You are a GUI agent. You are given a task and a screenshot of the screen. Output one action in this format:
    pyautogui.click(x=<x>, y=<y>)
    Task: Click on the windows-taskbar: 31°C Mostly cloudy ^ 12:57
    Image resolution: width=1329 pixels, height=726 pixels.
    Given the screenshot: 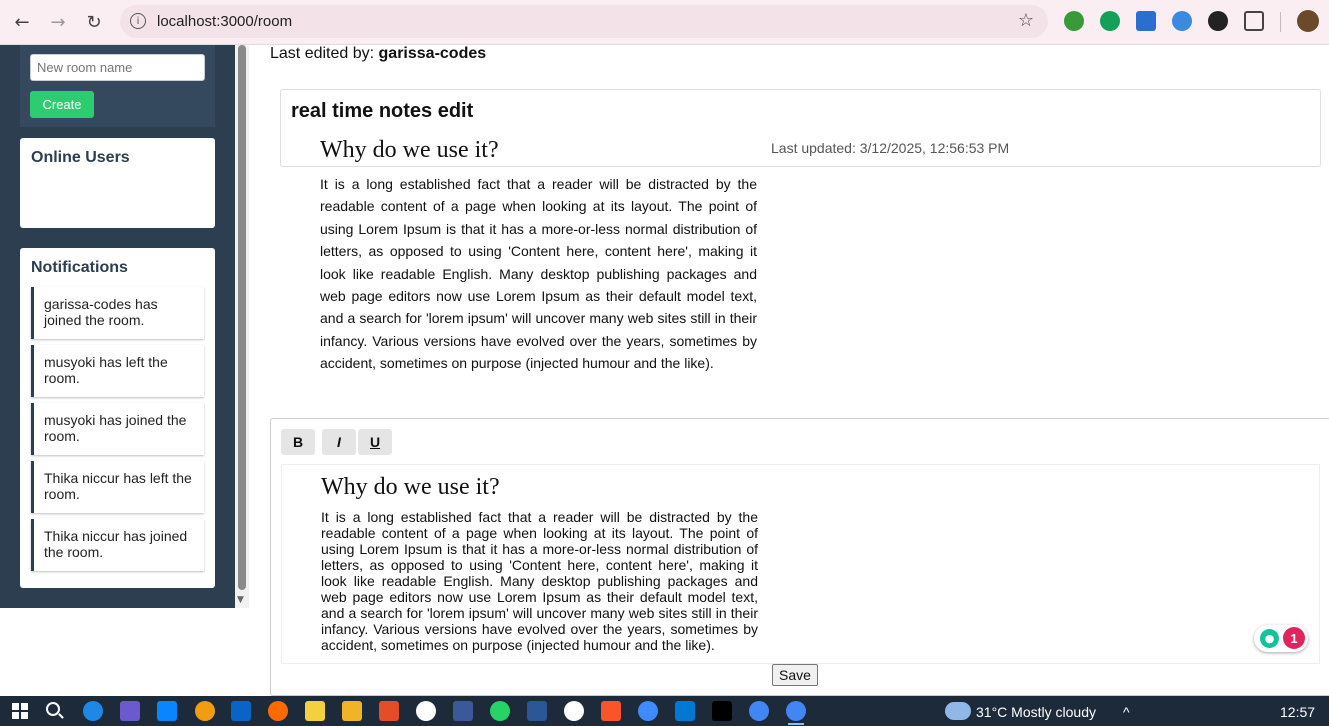 What is the action you would take?
    pyautogui.click(x=664, y=711)
    